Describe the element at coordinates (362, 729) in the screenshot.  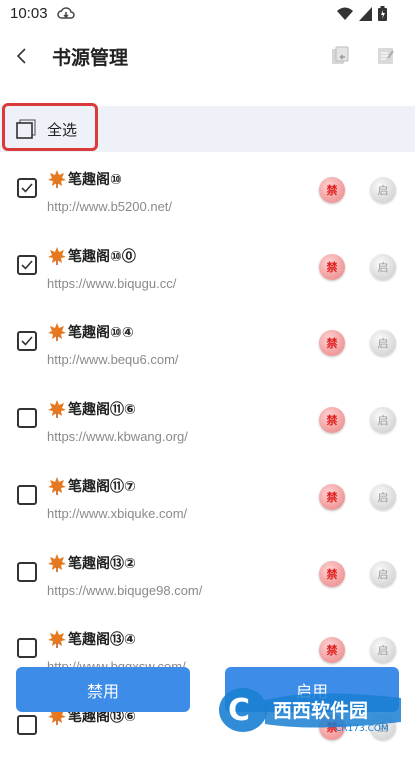
I see `svg-text: CR173.COM` at that location.